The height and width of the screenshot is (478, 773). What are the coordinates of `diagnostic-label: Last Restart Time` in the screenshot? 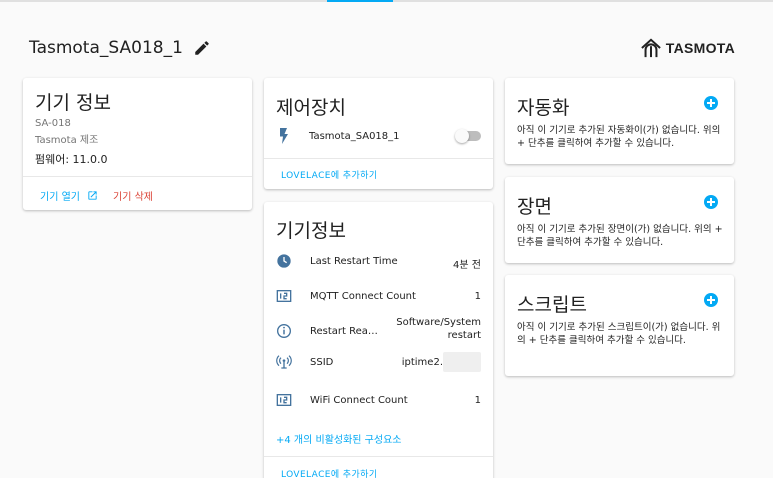 It's located at (354, 261).